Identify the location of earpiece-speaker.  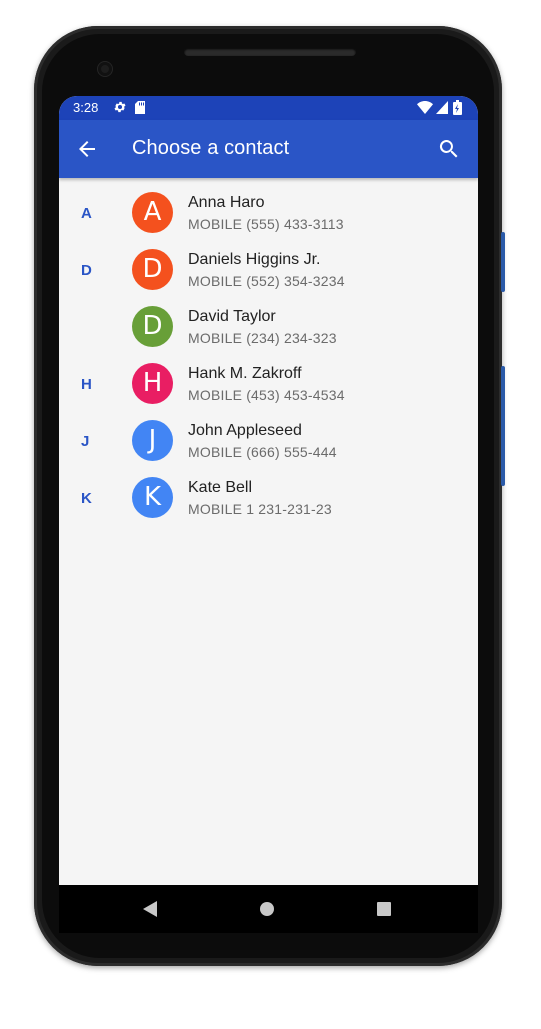
(270, 52).